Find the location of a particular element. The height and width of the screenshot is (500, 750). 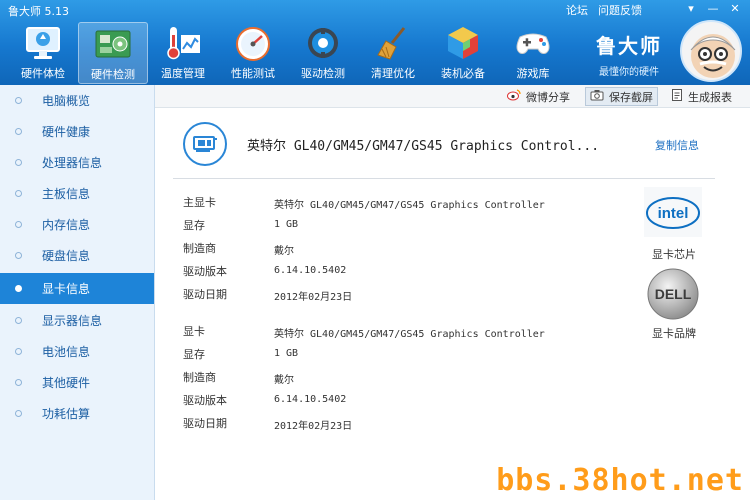

svg-text: intel is located at coordinates (673, 213).